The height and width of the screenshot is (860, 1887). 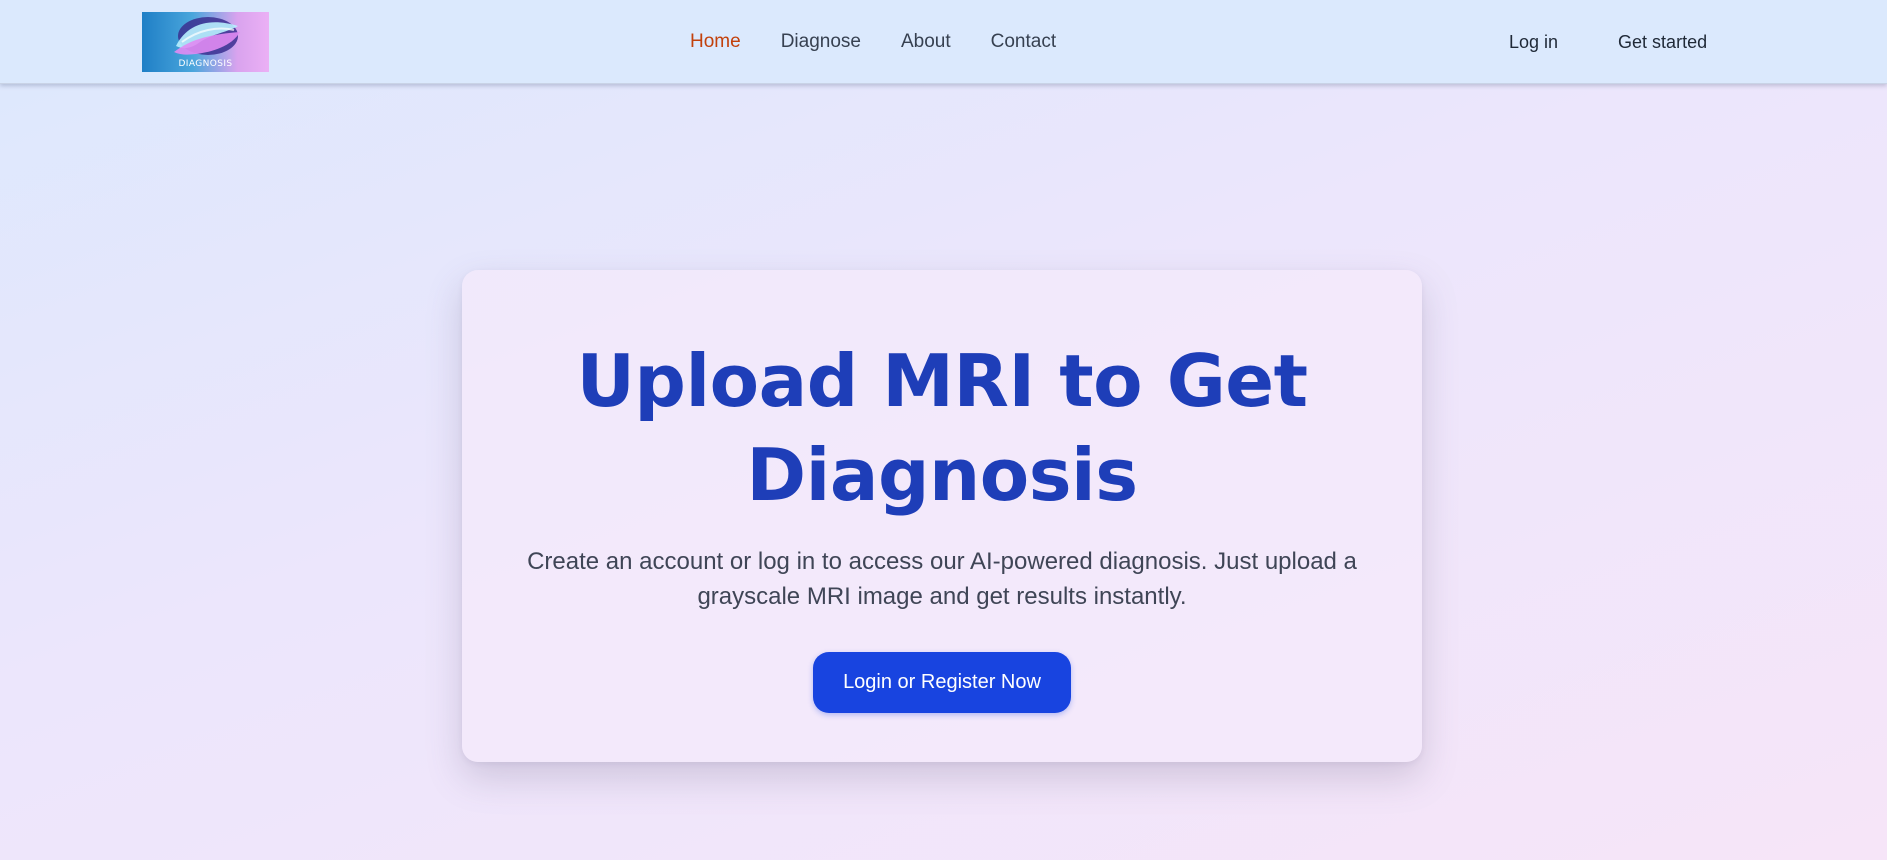 I want to click on login-link: Log in, so click(x=1533, y=42).